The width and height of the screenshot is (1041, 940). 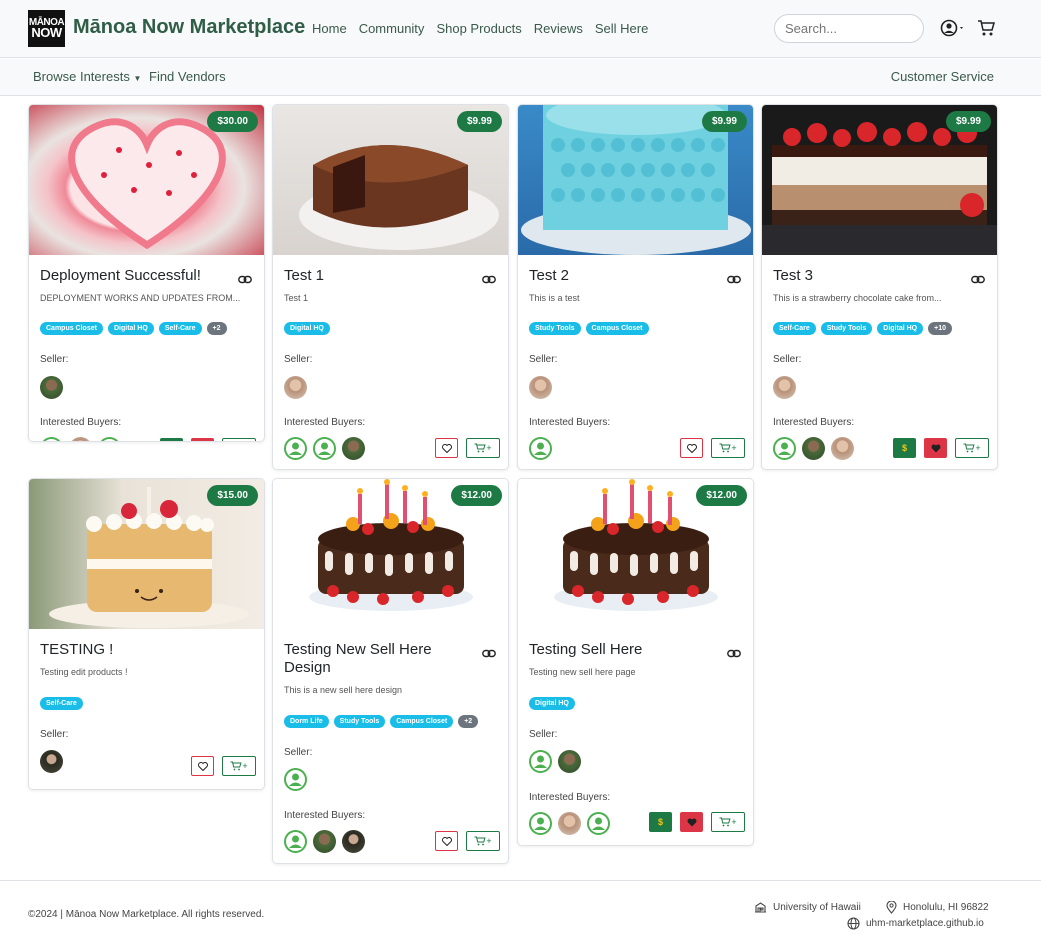 What do you see at coordinates (379, 276) in the screenshot?
I see `product-title: Test 1` at bounding box center [379, 276].